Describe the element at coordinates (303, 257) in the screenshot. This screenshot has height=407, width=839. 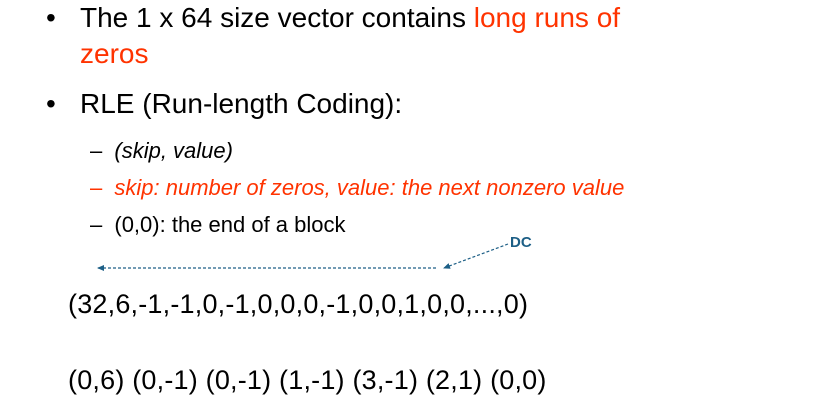
I see `dc-annotation-arrows` at that location.